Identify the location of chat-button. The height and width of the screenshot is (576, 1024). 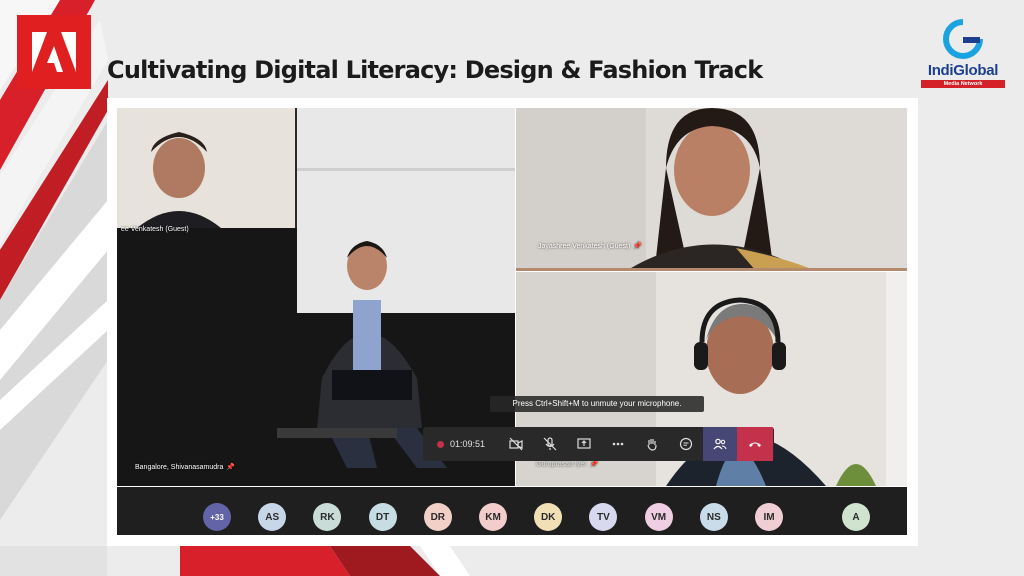
(686, 444).